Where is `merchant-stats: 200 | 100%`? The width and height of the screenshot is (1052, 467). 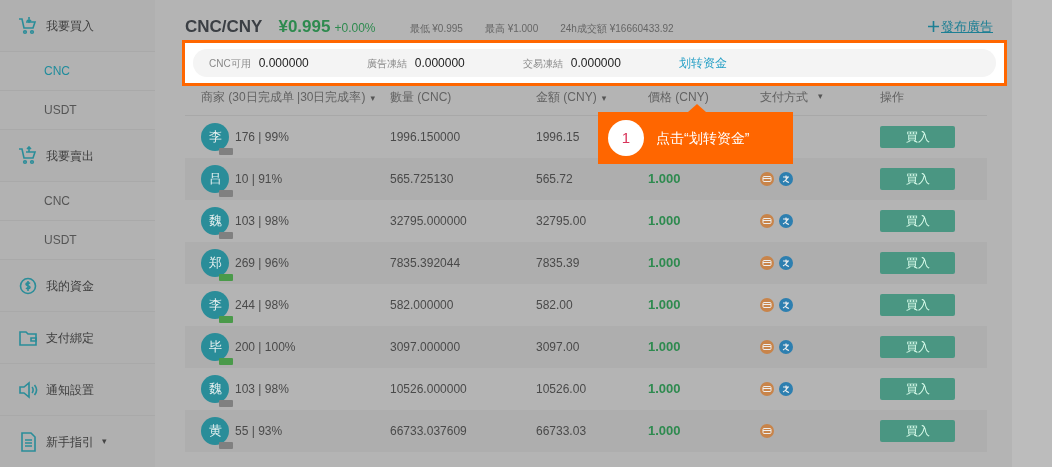
merchant-stats: 200 | 100% is located at coordinates (265, 347).